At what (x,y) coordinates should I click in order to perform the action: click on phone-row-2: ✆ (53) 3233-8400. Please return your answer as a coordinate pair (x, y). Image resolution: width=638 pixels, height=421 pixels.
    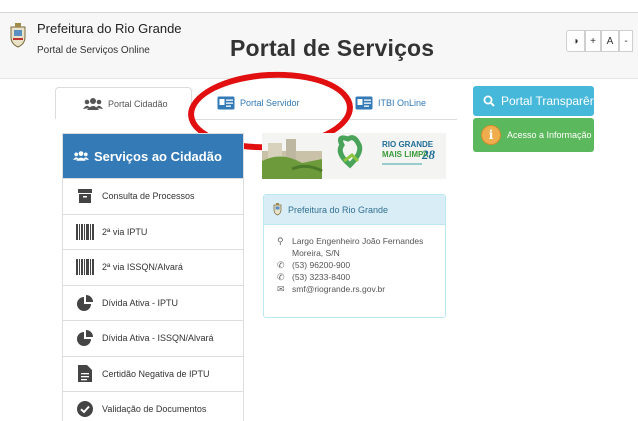
    Looking at the image, I should click on (357, 277).